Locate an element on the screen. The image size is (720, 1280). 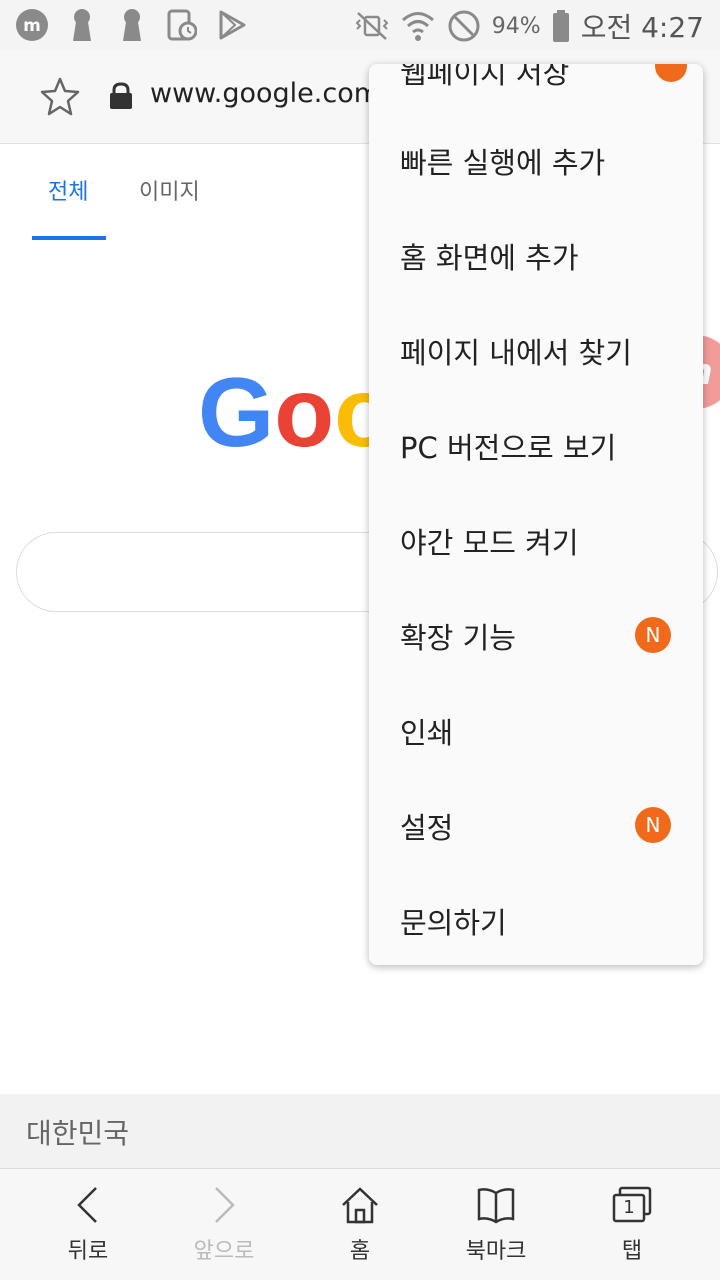
back-button: 뒤로 is located at coordinates (88, 1224).